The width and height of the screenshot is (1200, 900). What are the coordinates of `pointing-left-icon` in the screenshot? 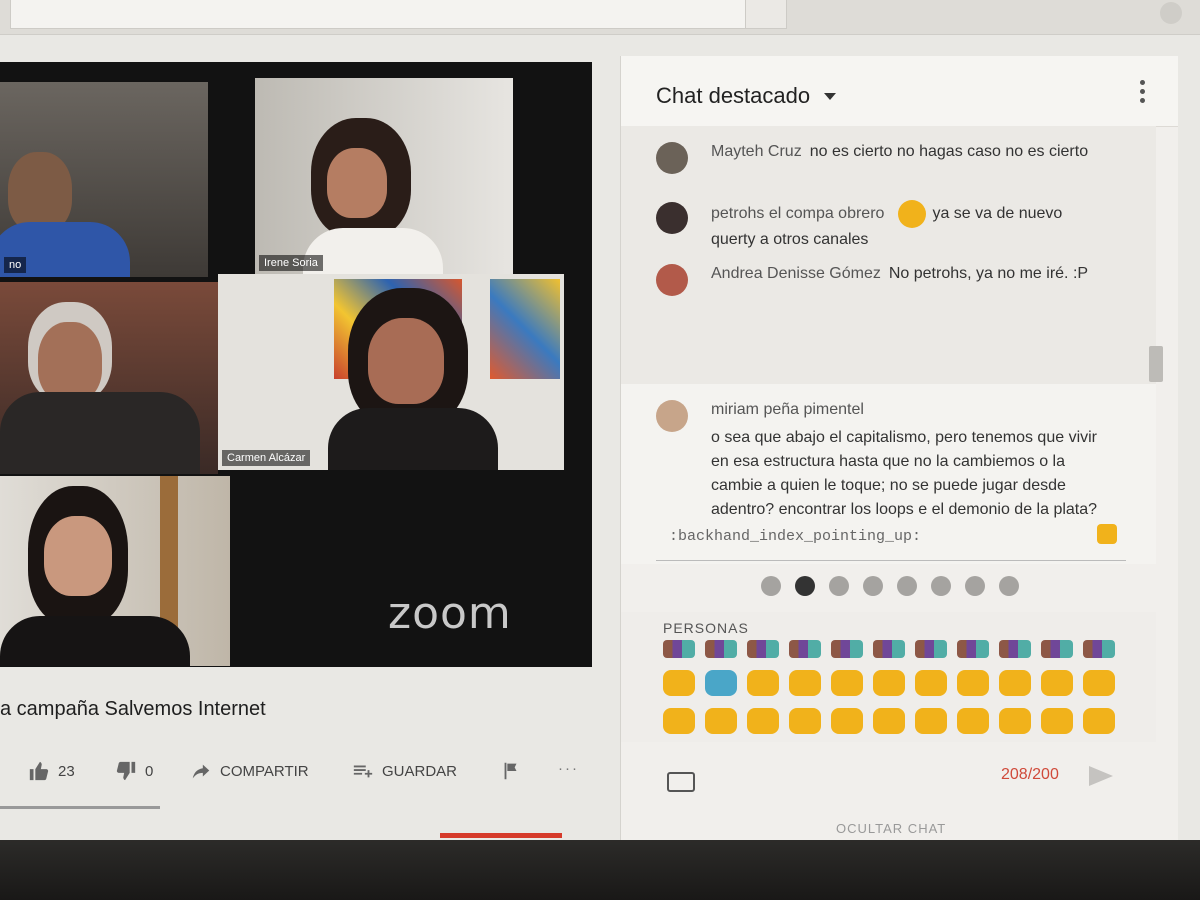 It's located at (763, 683).